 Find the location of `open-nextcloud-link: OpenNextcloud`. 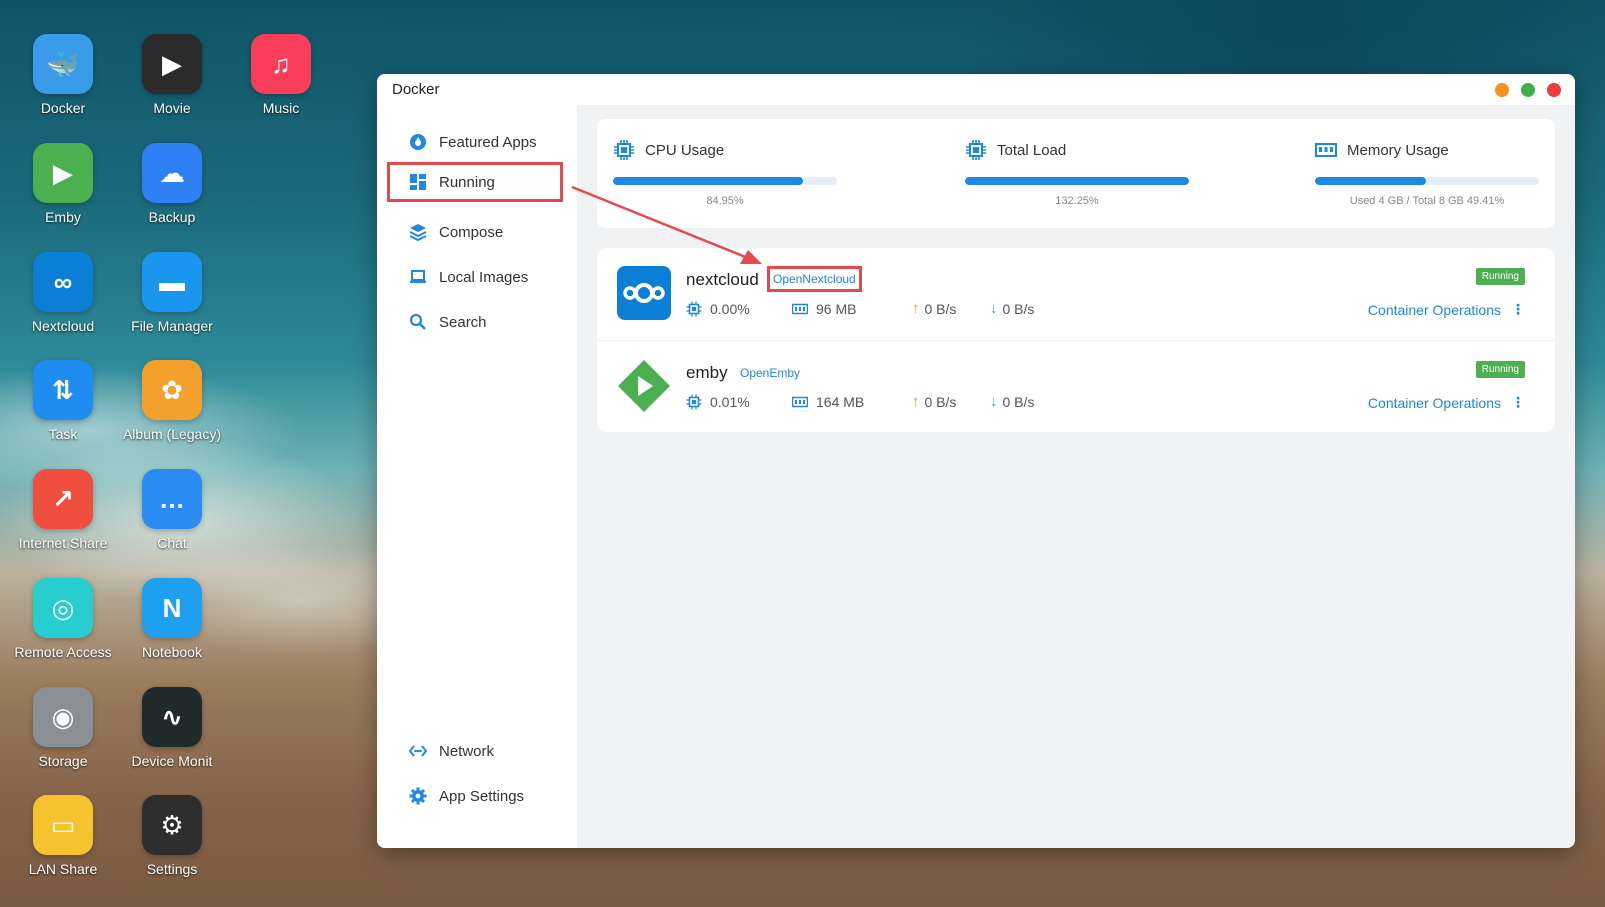

open-nextcloud-link: OpenNextcloud is located at coordinates (814, 279).